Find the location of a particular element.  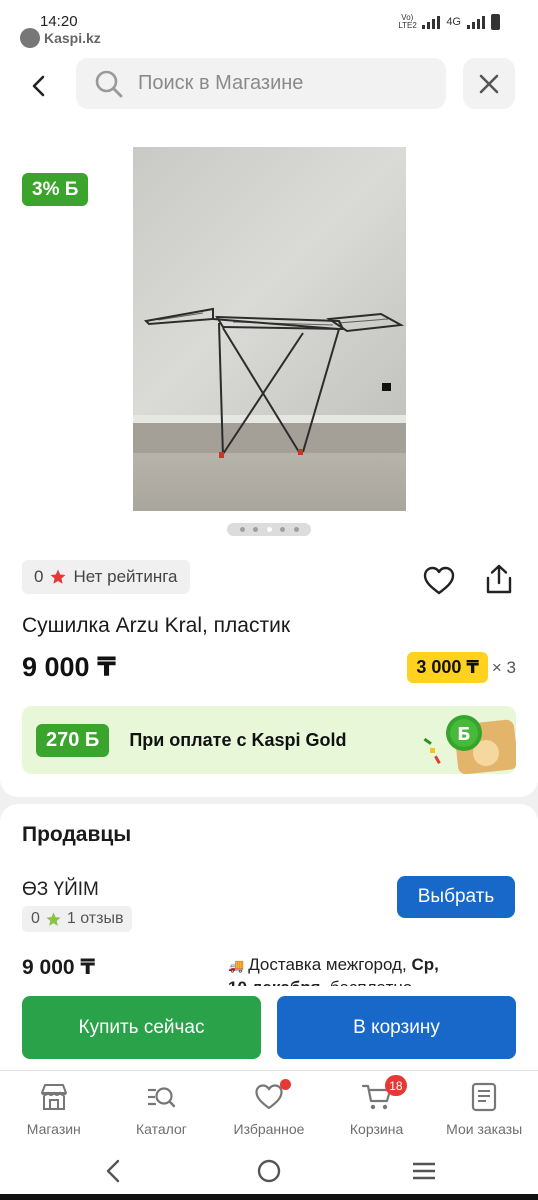

favorite-button is located at coordinates (439, 581).